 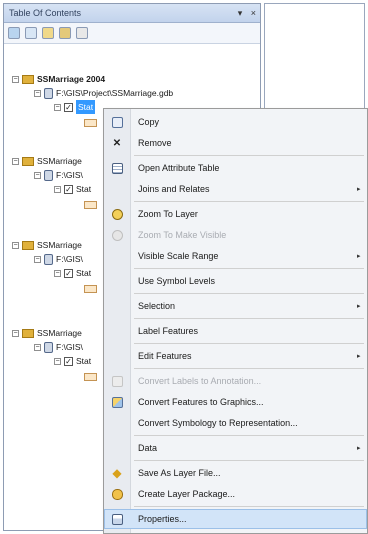 I want to click on options-icon, so click(x=82, y=33).